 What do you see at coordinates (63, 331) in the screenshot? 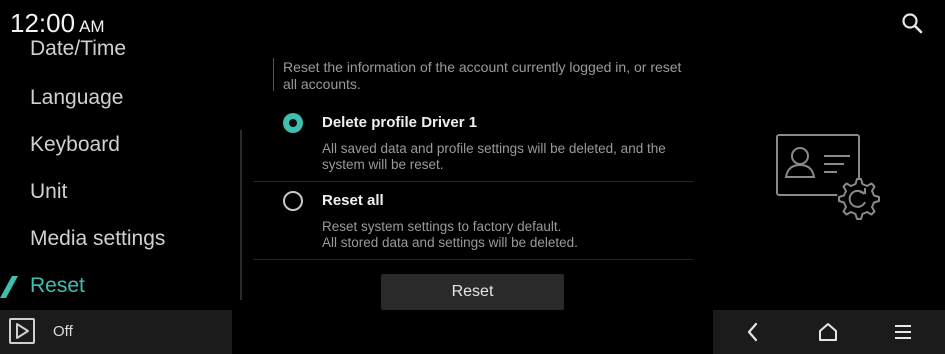
I see `media-status: Off` at bounding box center [63, 331].